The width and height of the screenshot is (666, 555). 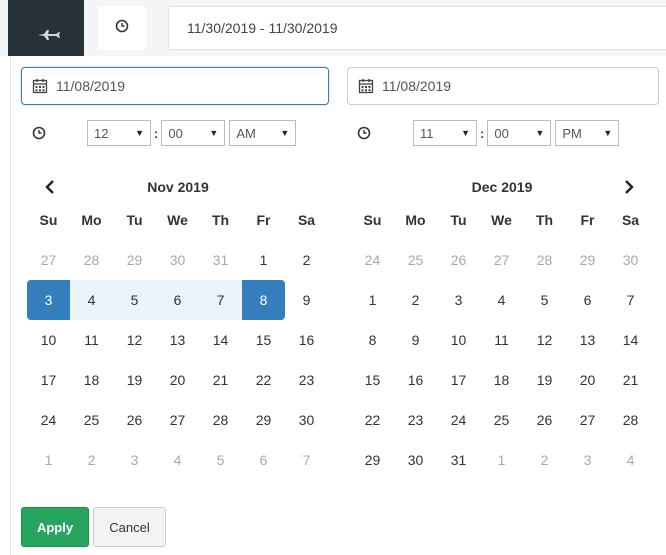 I want to click on calendar-day-range-start: 3, so click(x=48, y=300).